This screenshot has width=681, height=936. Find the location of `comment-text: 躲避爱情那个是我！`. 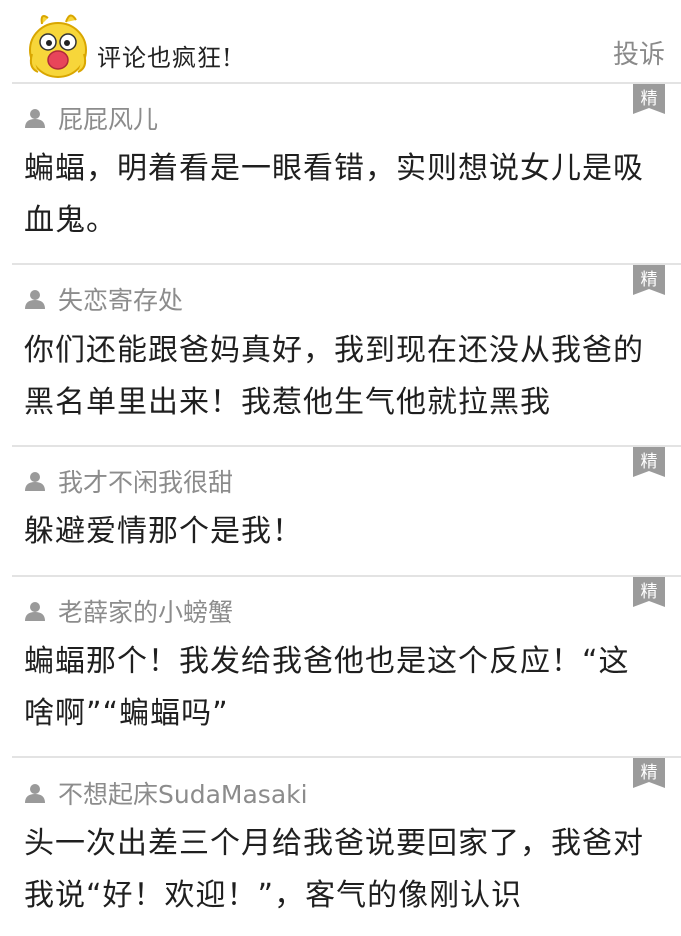

comment-text: 躲避爱情那个是我！ is located at coordinates (163, 531).